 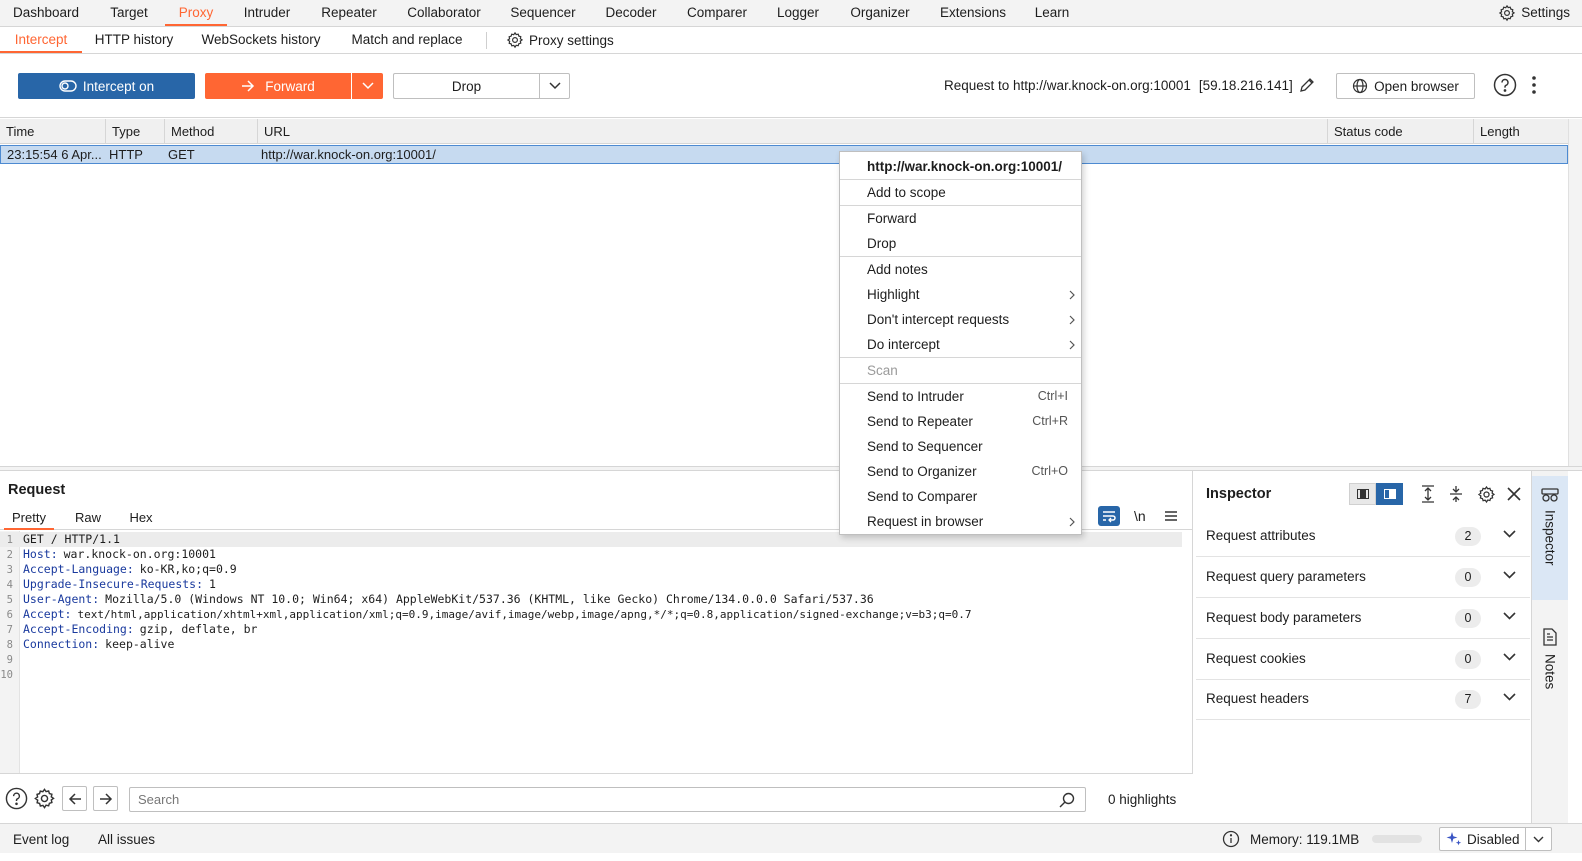 I want to click on line-number: 3, so click(x=9, y=570).